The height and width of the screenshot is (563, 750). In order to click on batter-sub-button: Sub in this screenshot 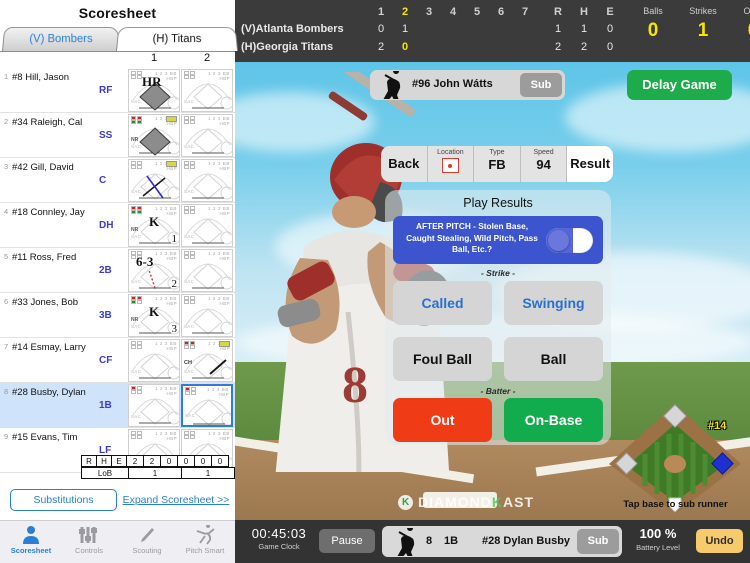, I will do `click(541, 85)`.